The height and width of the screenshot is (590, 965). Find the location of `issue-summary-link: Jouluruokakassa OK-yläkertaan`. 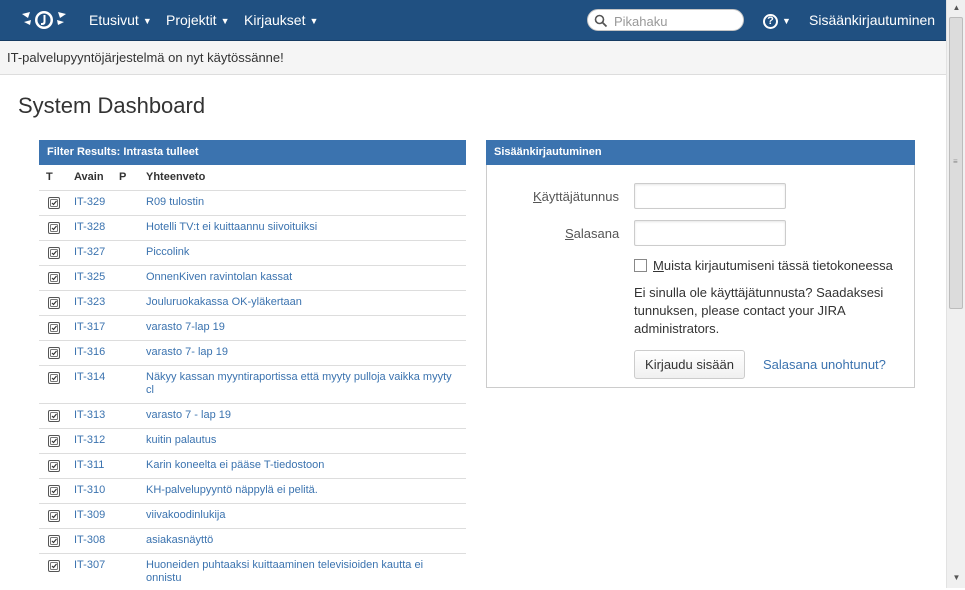

issue-summary-link: Jouluruokakassa OK-yläkertaan is located at coordinates (302, 302).